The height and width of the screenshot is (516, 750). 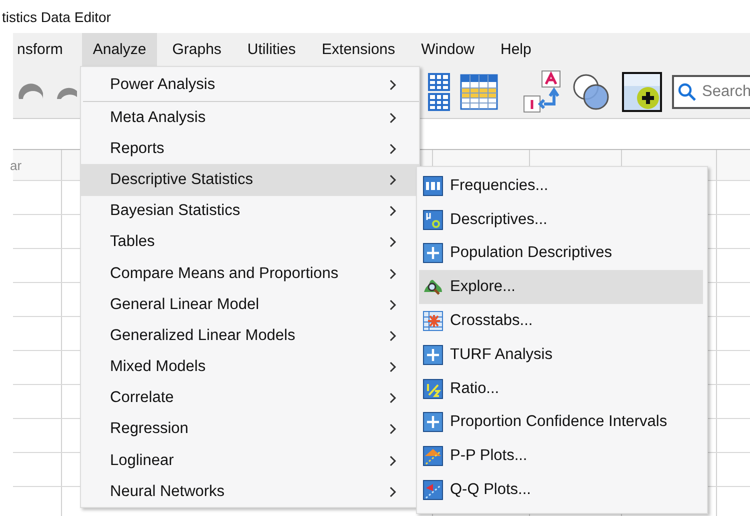 What do you see at coordinates (120, 49) in the screenshot?
I see `menu-bar-item: Analyze` at bounding box center [120, 49].